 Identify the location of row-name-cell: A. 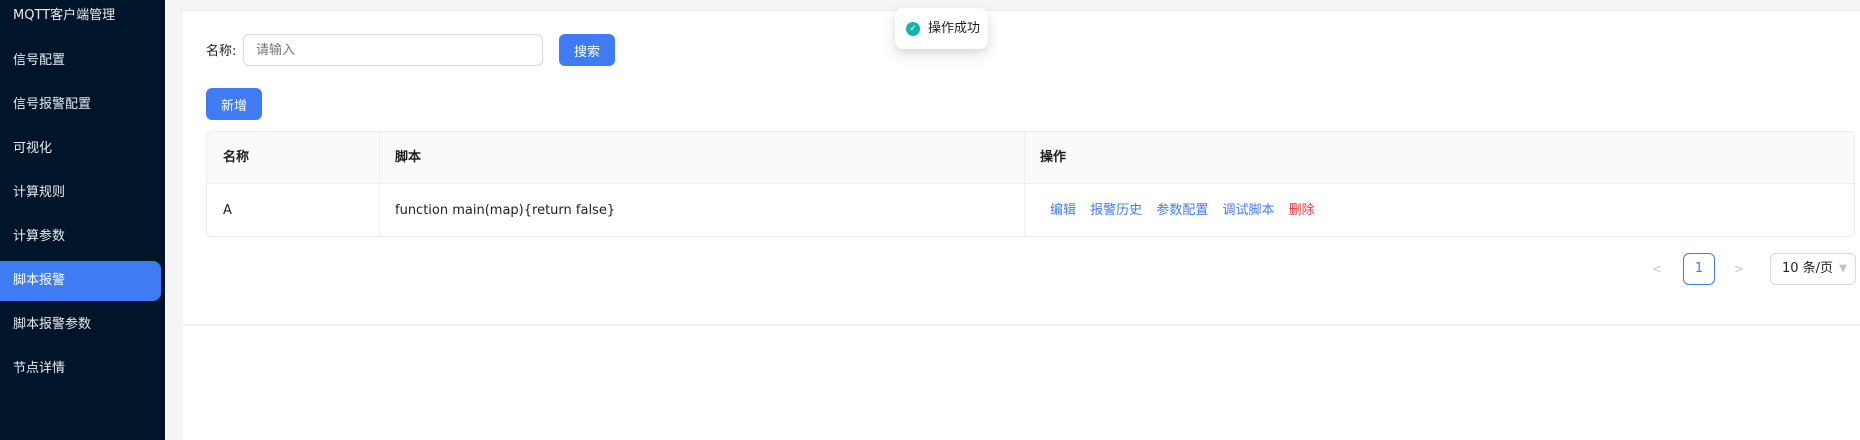
(227, 210).